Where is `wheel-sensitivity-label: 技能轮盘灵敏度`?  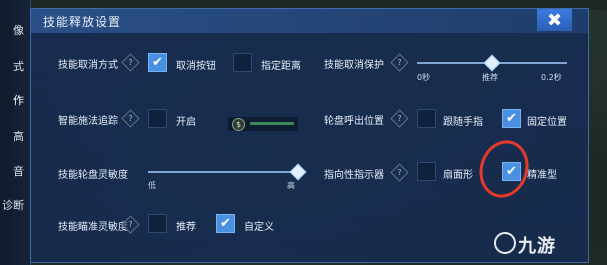
wheel-sensitivity-label: 技能轮盘灵敏度 is located at coordinates (93, 175).